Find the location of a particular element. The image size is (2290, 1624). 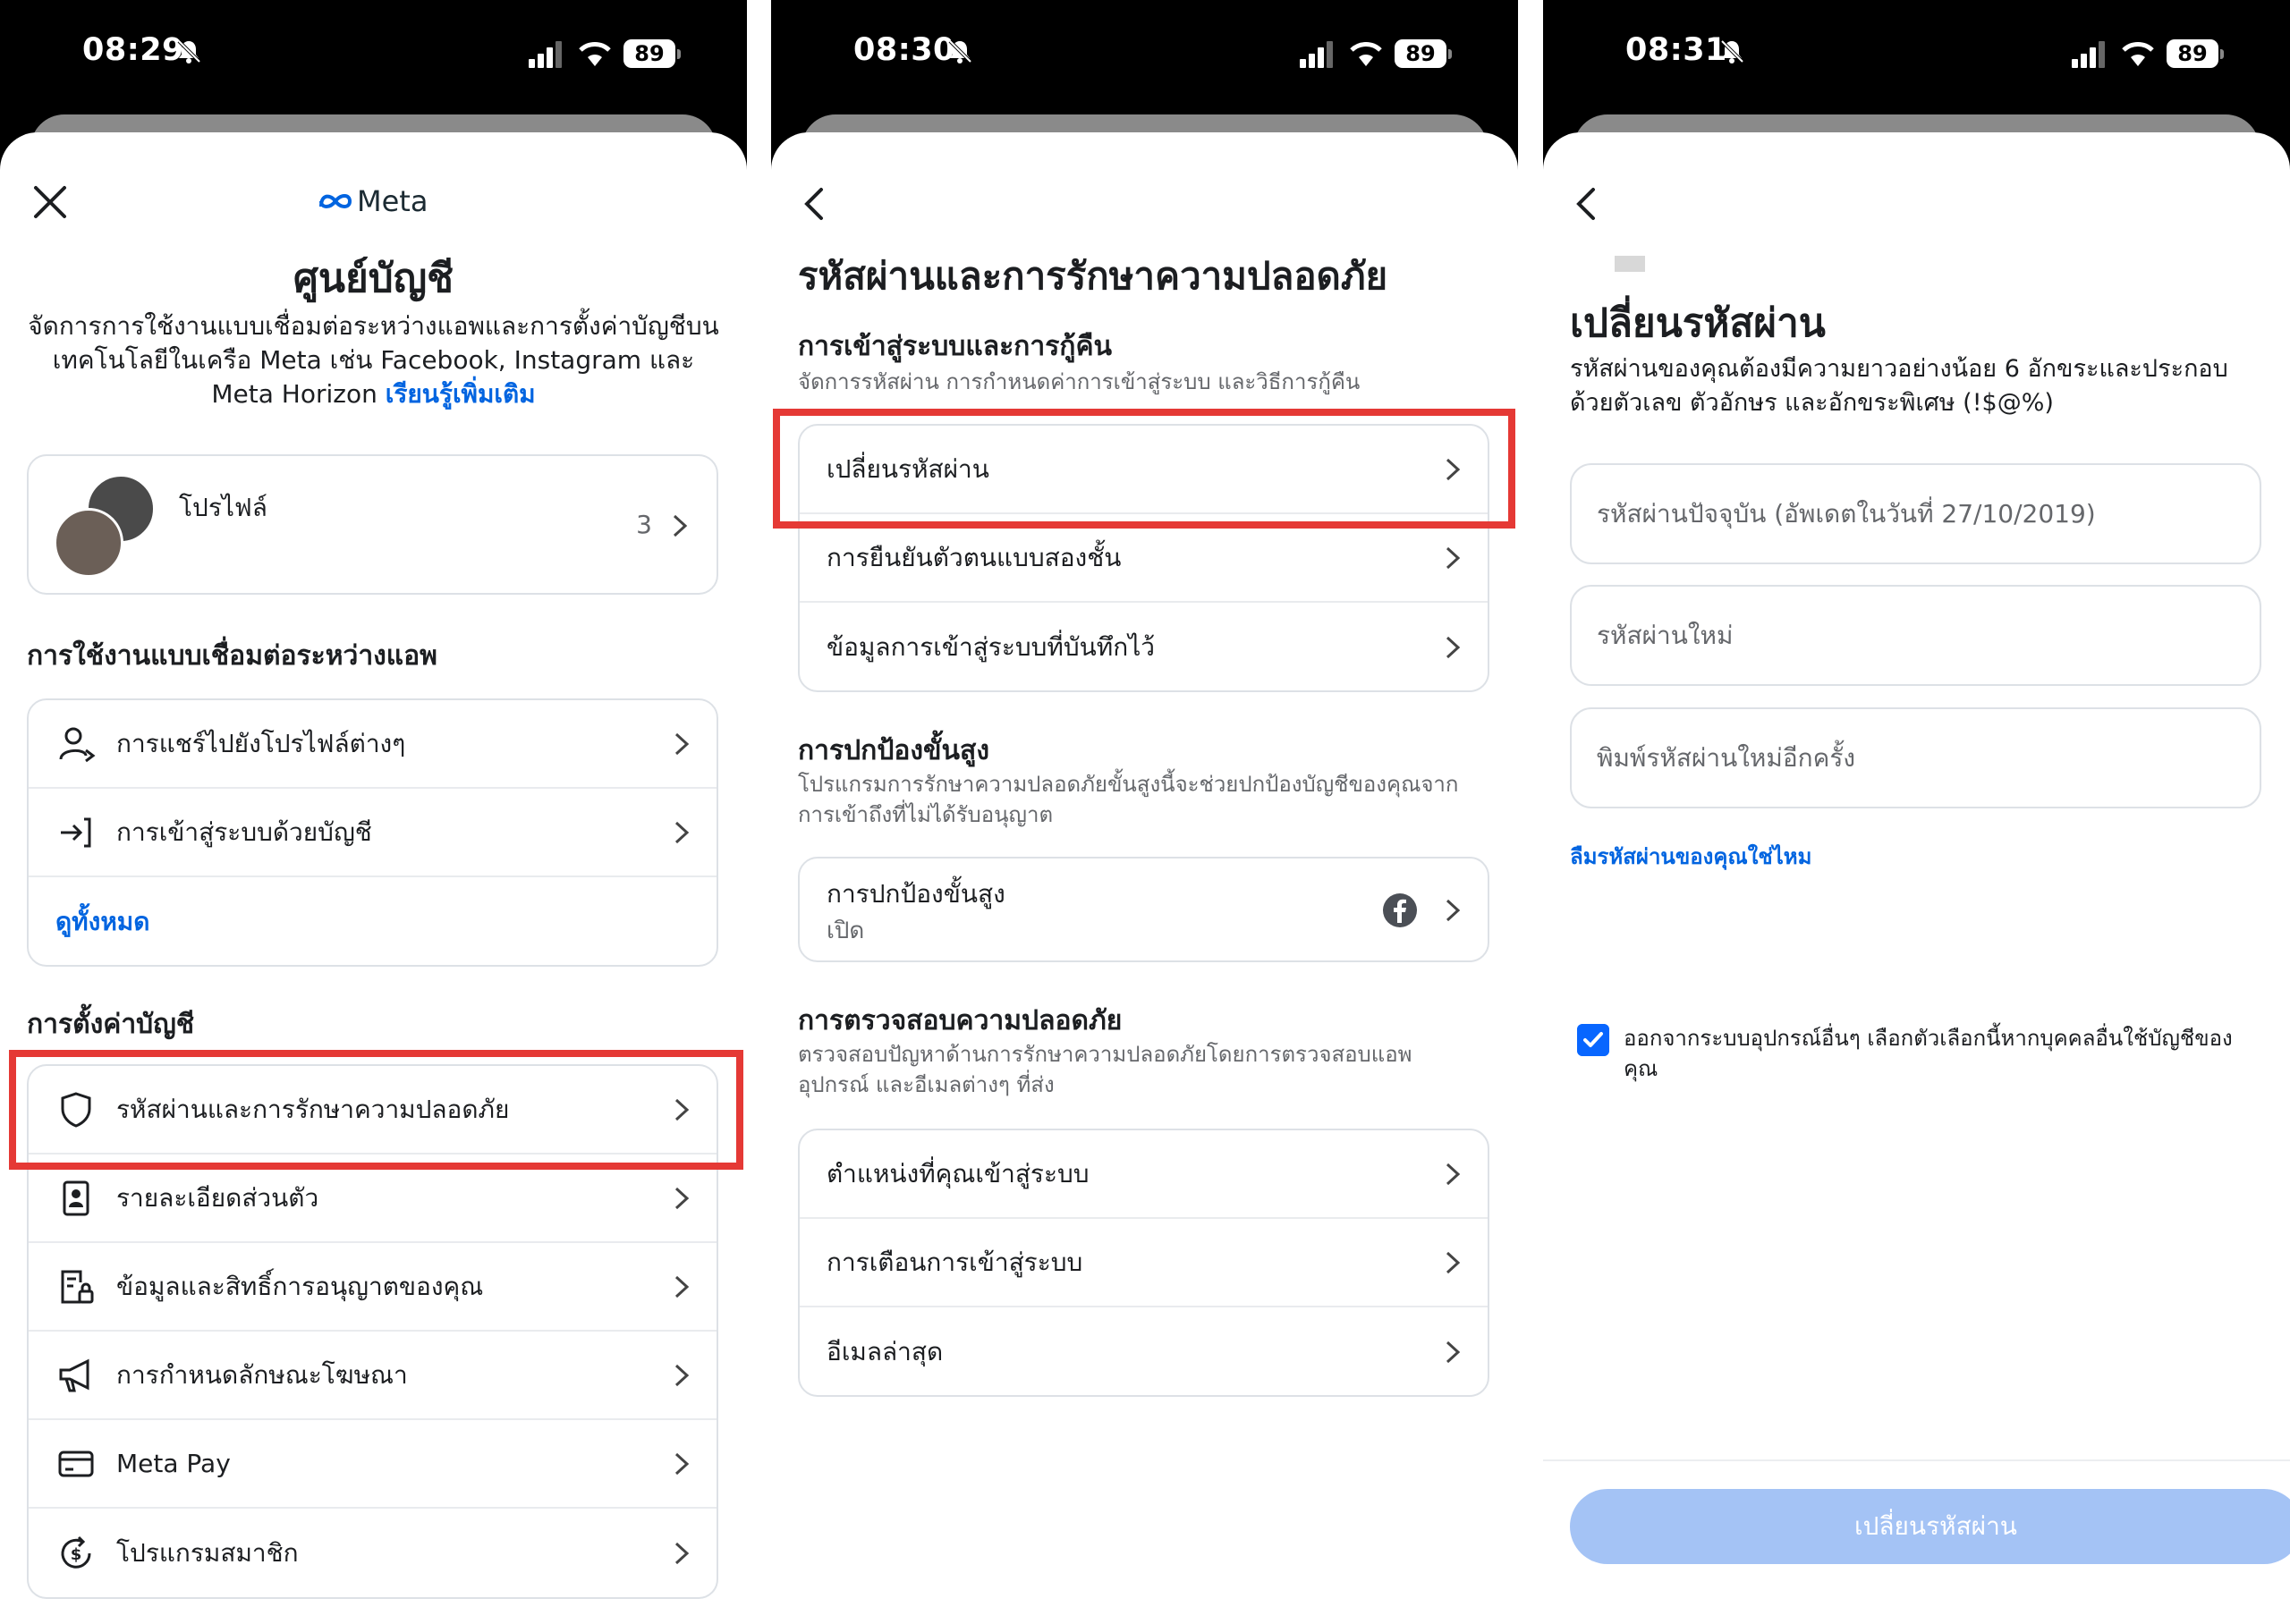

settings-item-ad-preferences: การกำหนดลักษณะโฆษณา is located at coordinates (373, 1376).